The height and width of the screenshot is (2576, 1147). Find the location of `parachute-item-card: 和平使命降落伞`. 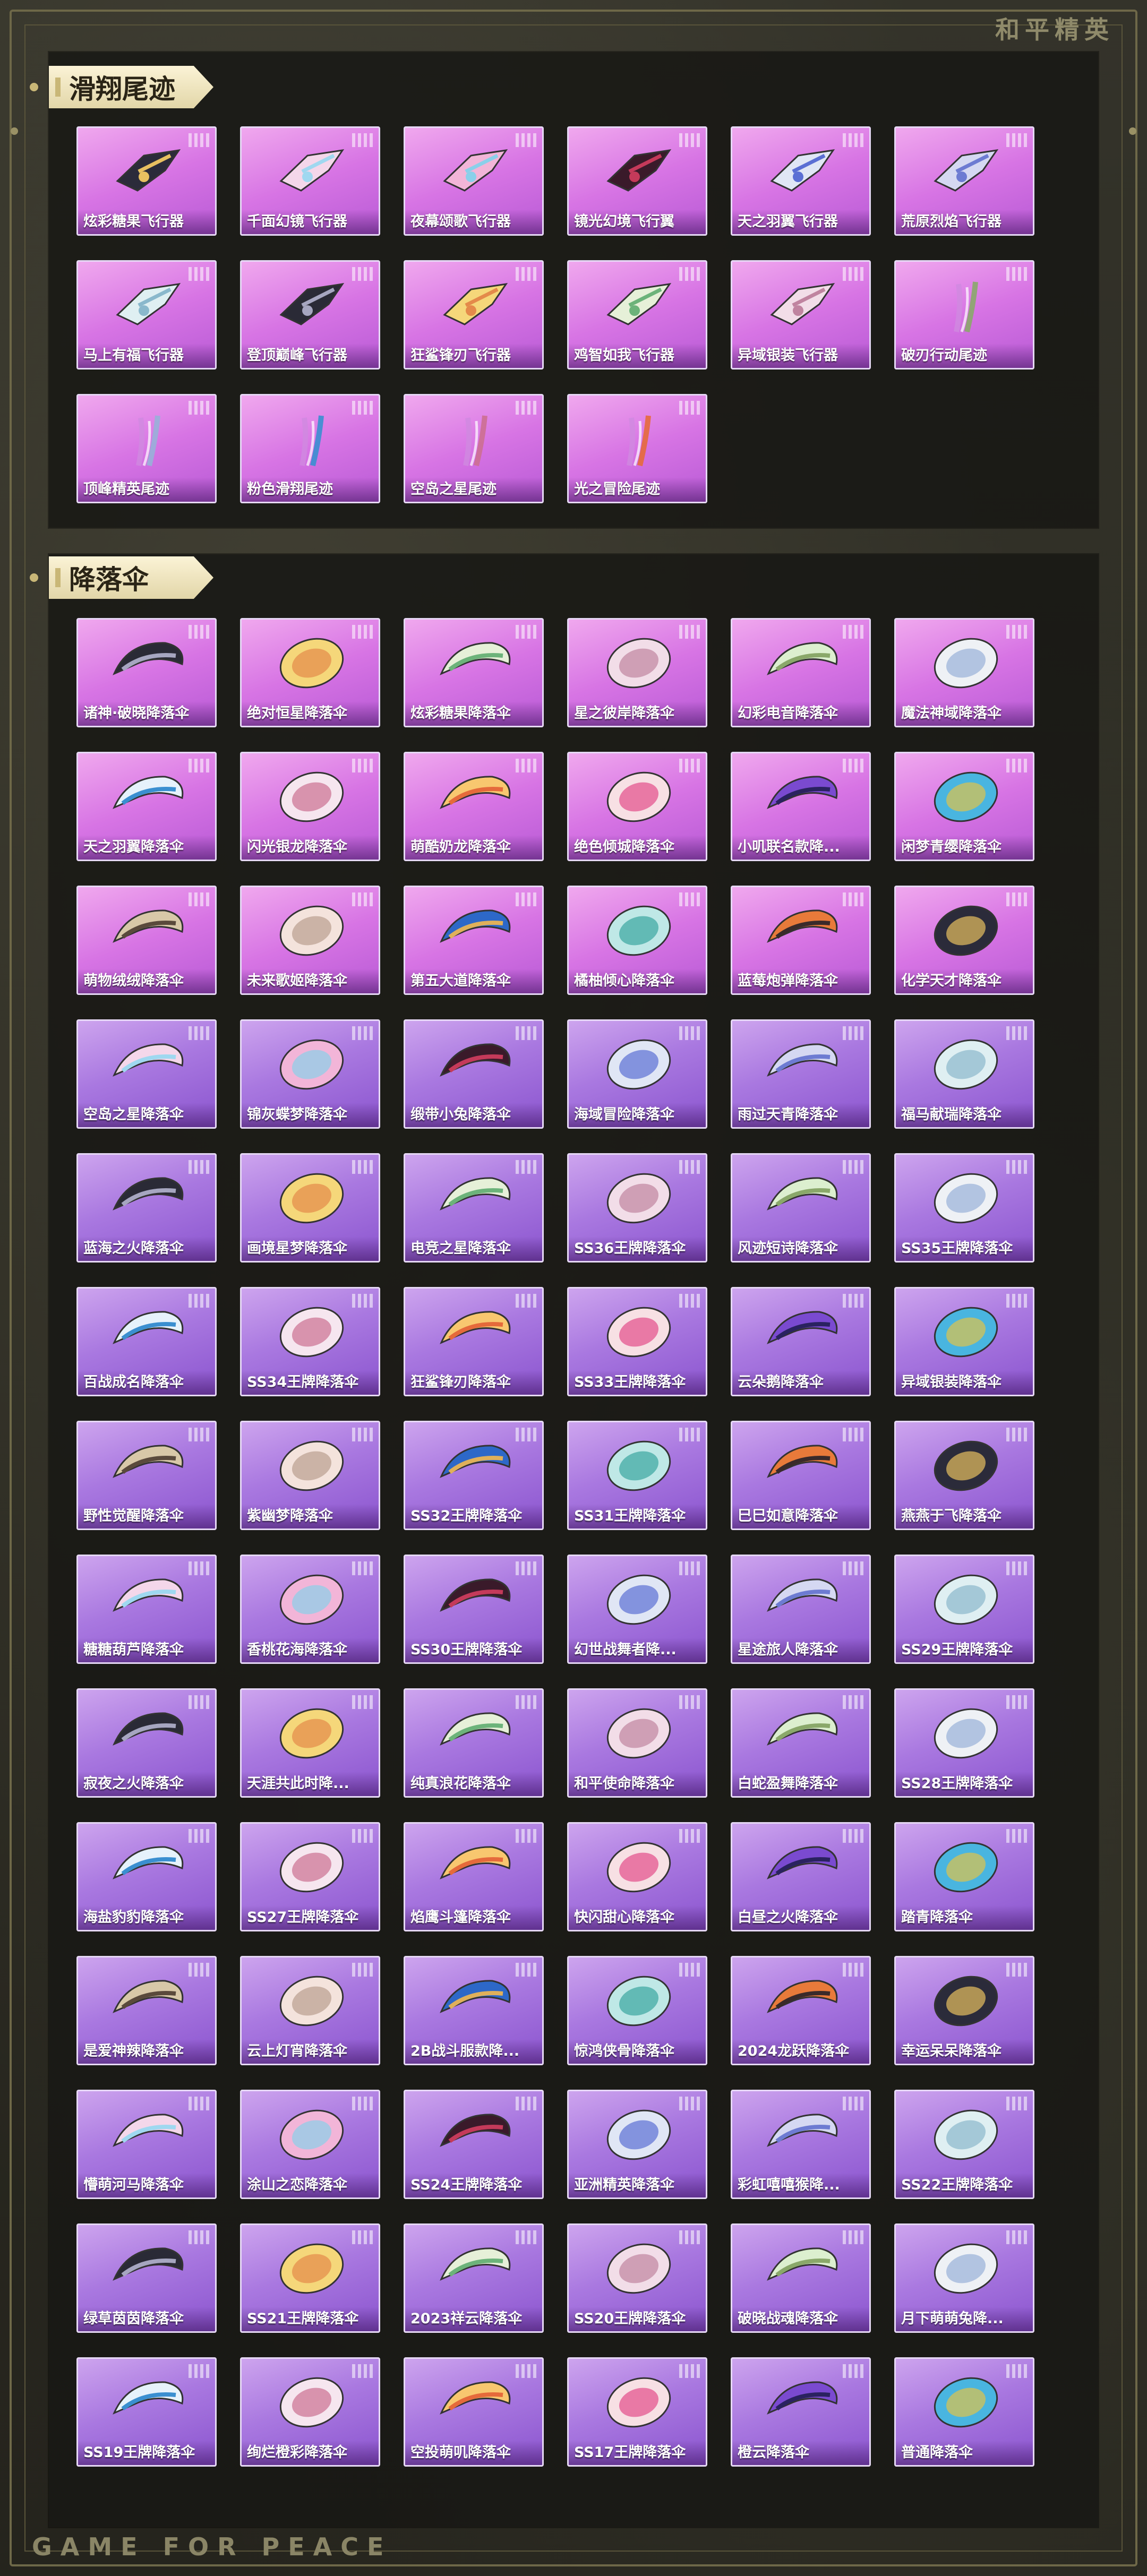

parachute-item-card: 和平使命降落伞 is located at coordinates (637, 1743).